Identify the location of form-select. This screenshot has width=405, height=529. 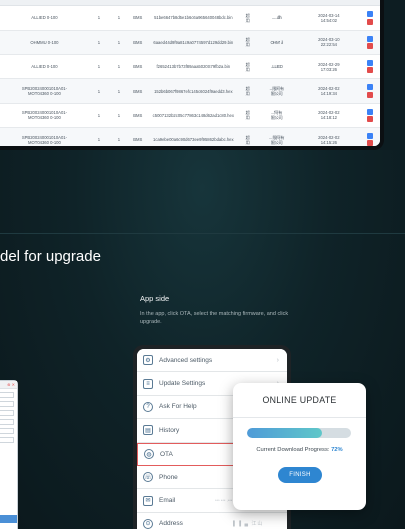
(7, 440).